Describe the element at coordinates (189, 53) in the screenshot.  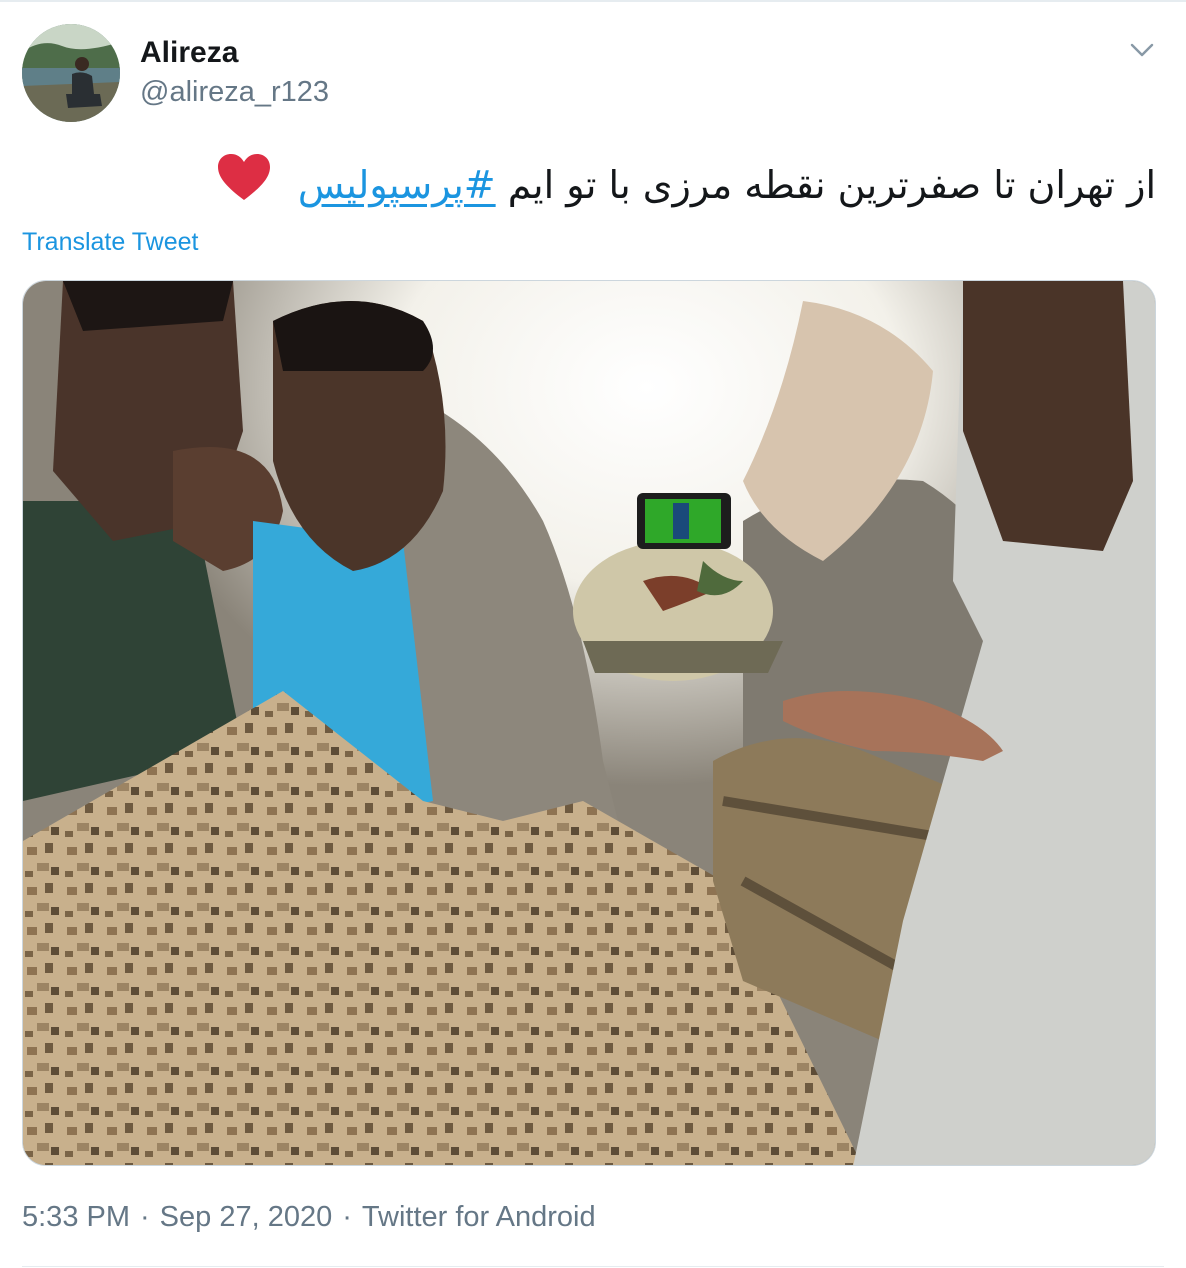
I see `display-name: Alireza` at that location.